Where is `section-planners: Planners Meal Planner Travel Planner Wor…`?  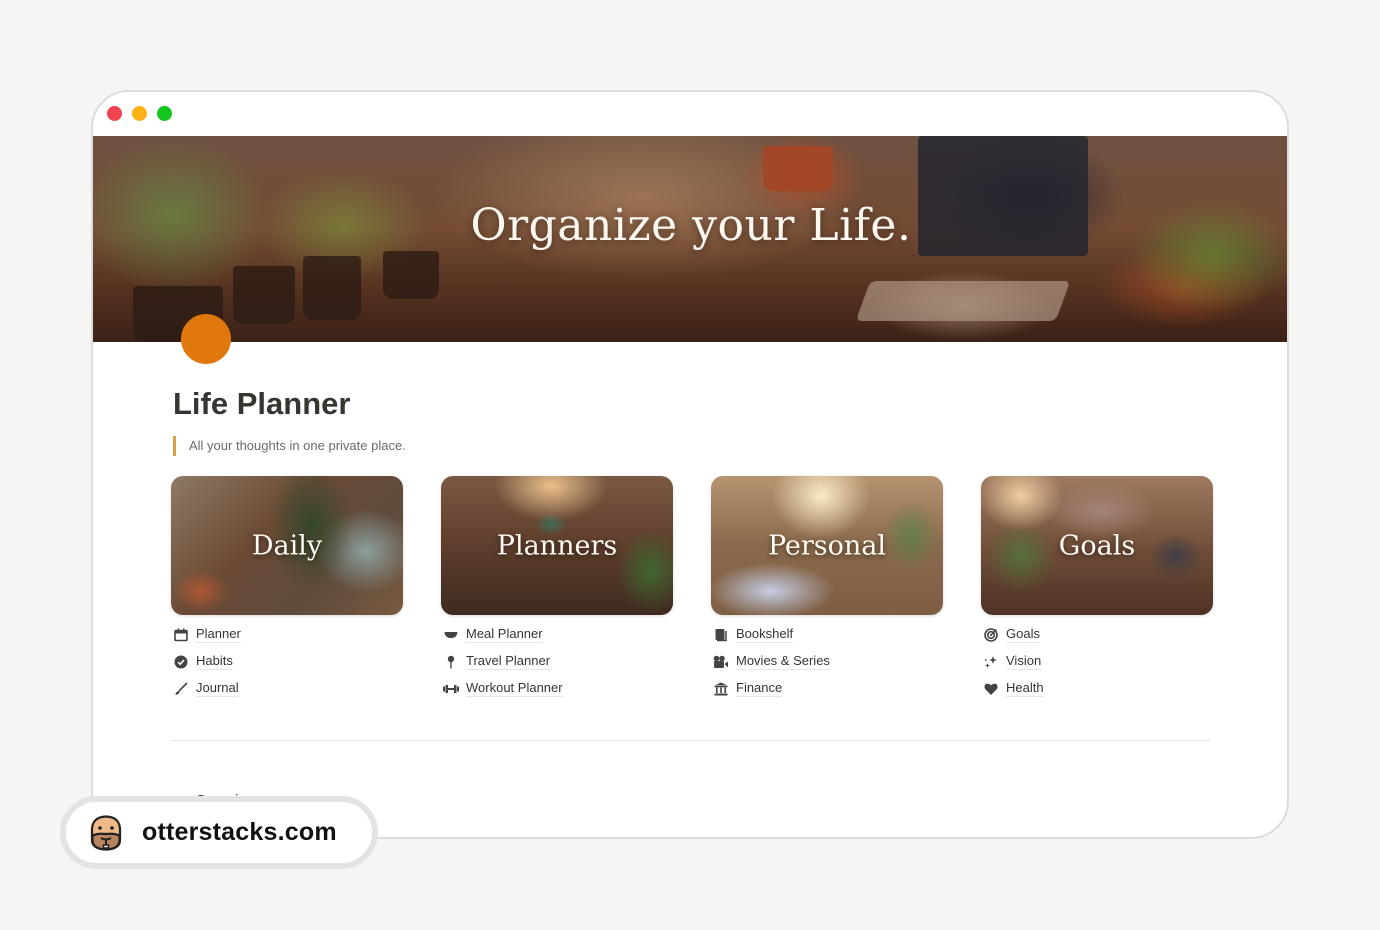 section-planners: Planners Meal Planner Travel Planner Wor… is located at coordinates (557, 589).